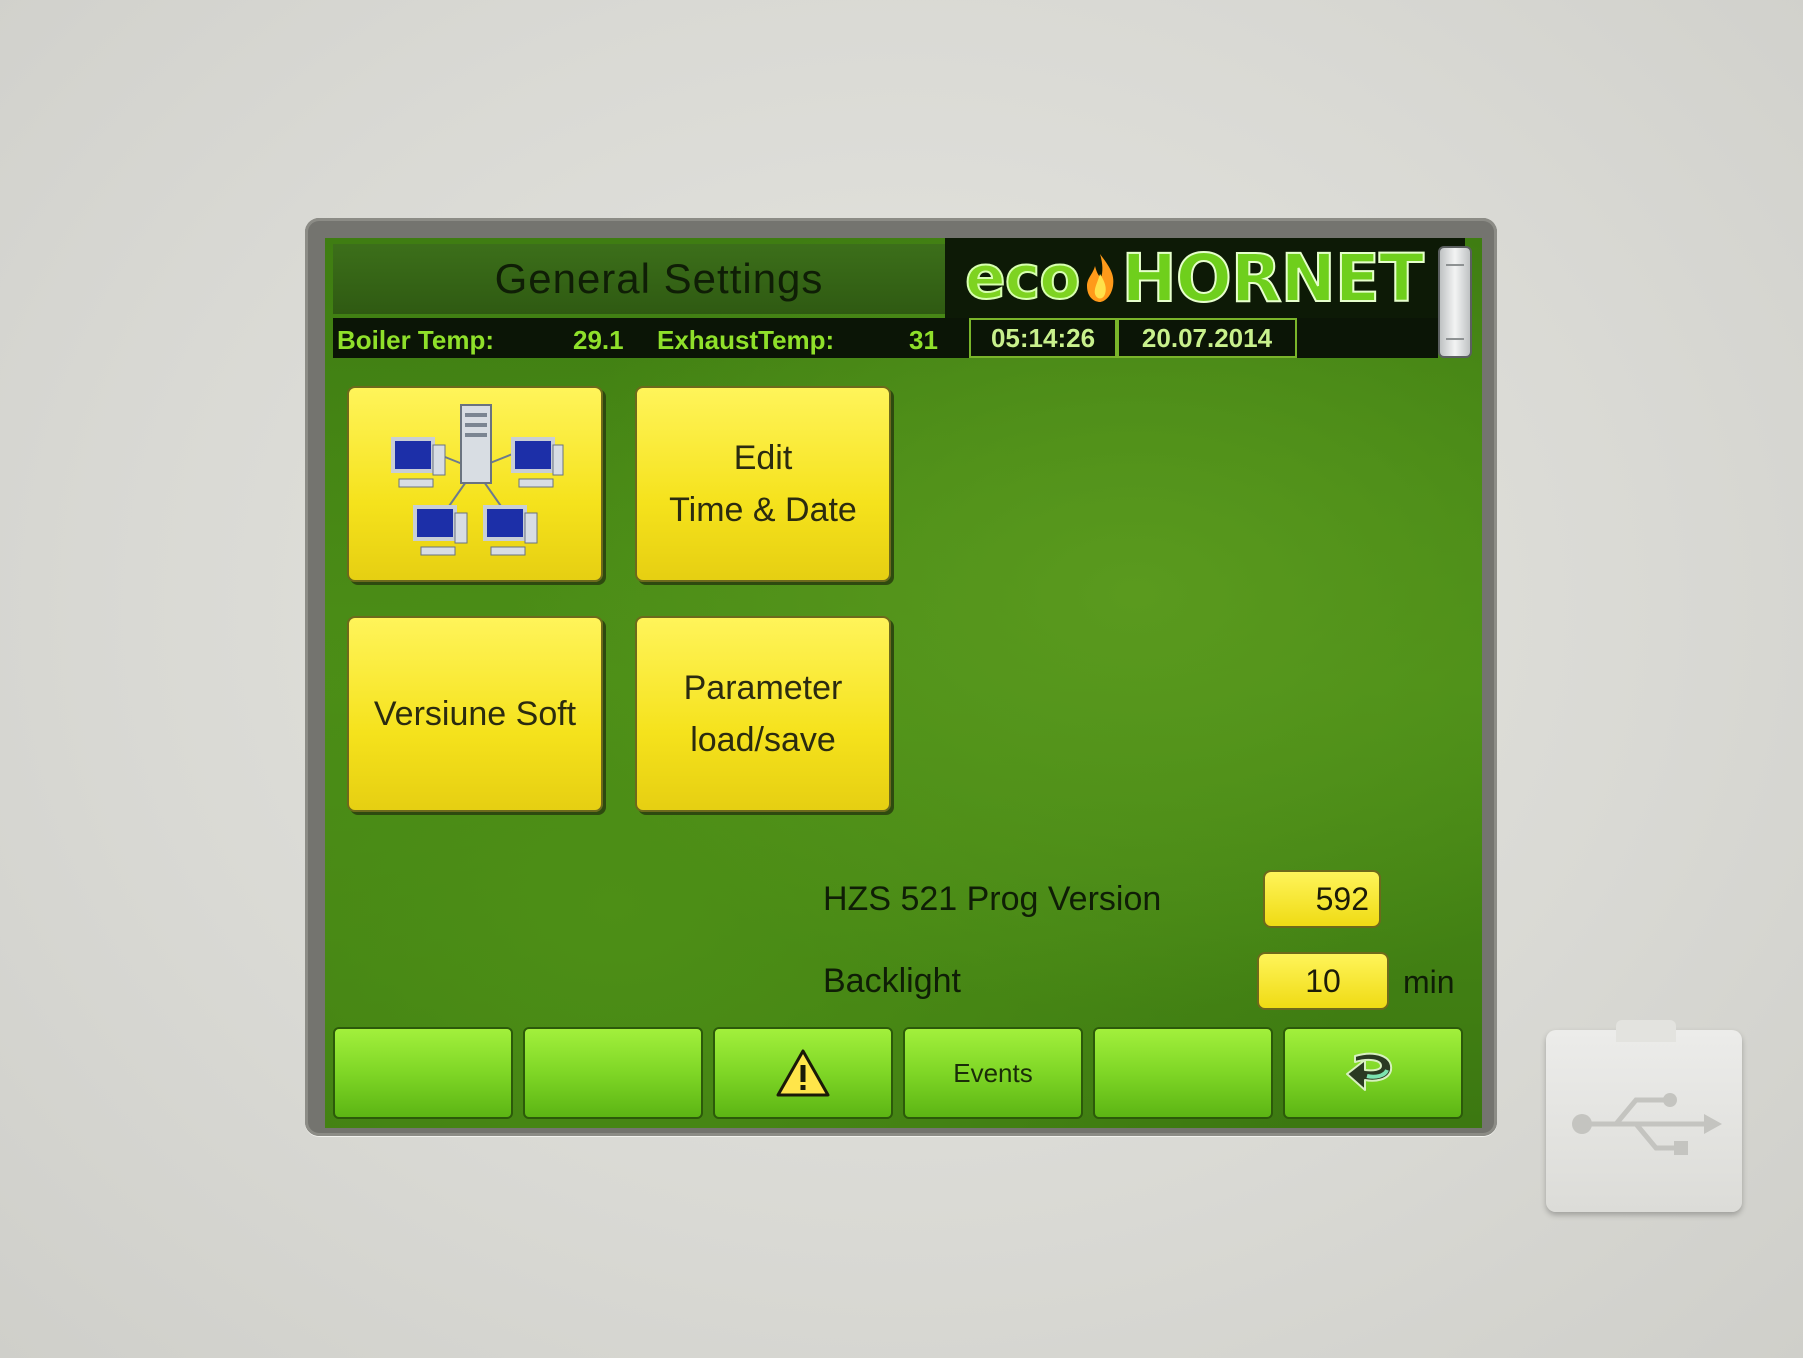  I want to click on parameter-load-save-label: Parameter load/save, so click(763, 714).